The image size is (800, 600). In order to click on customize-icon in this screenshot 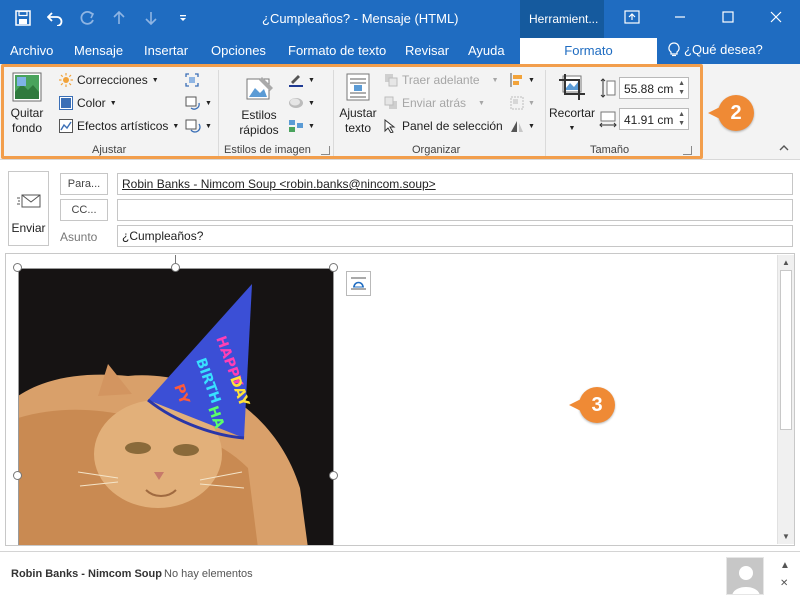, I will do `click(183, 18)`.